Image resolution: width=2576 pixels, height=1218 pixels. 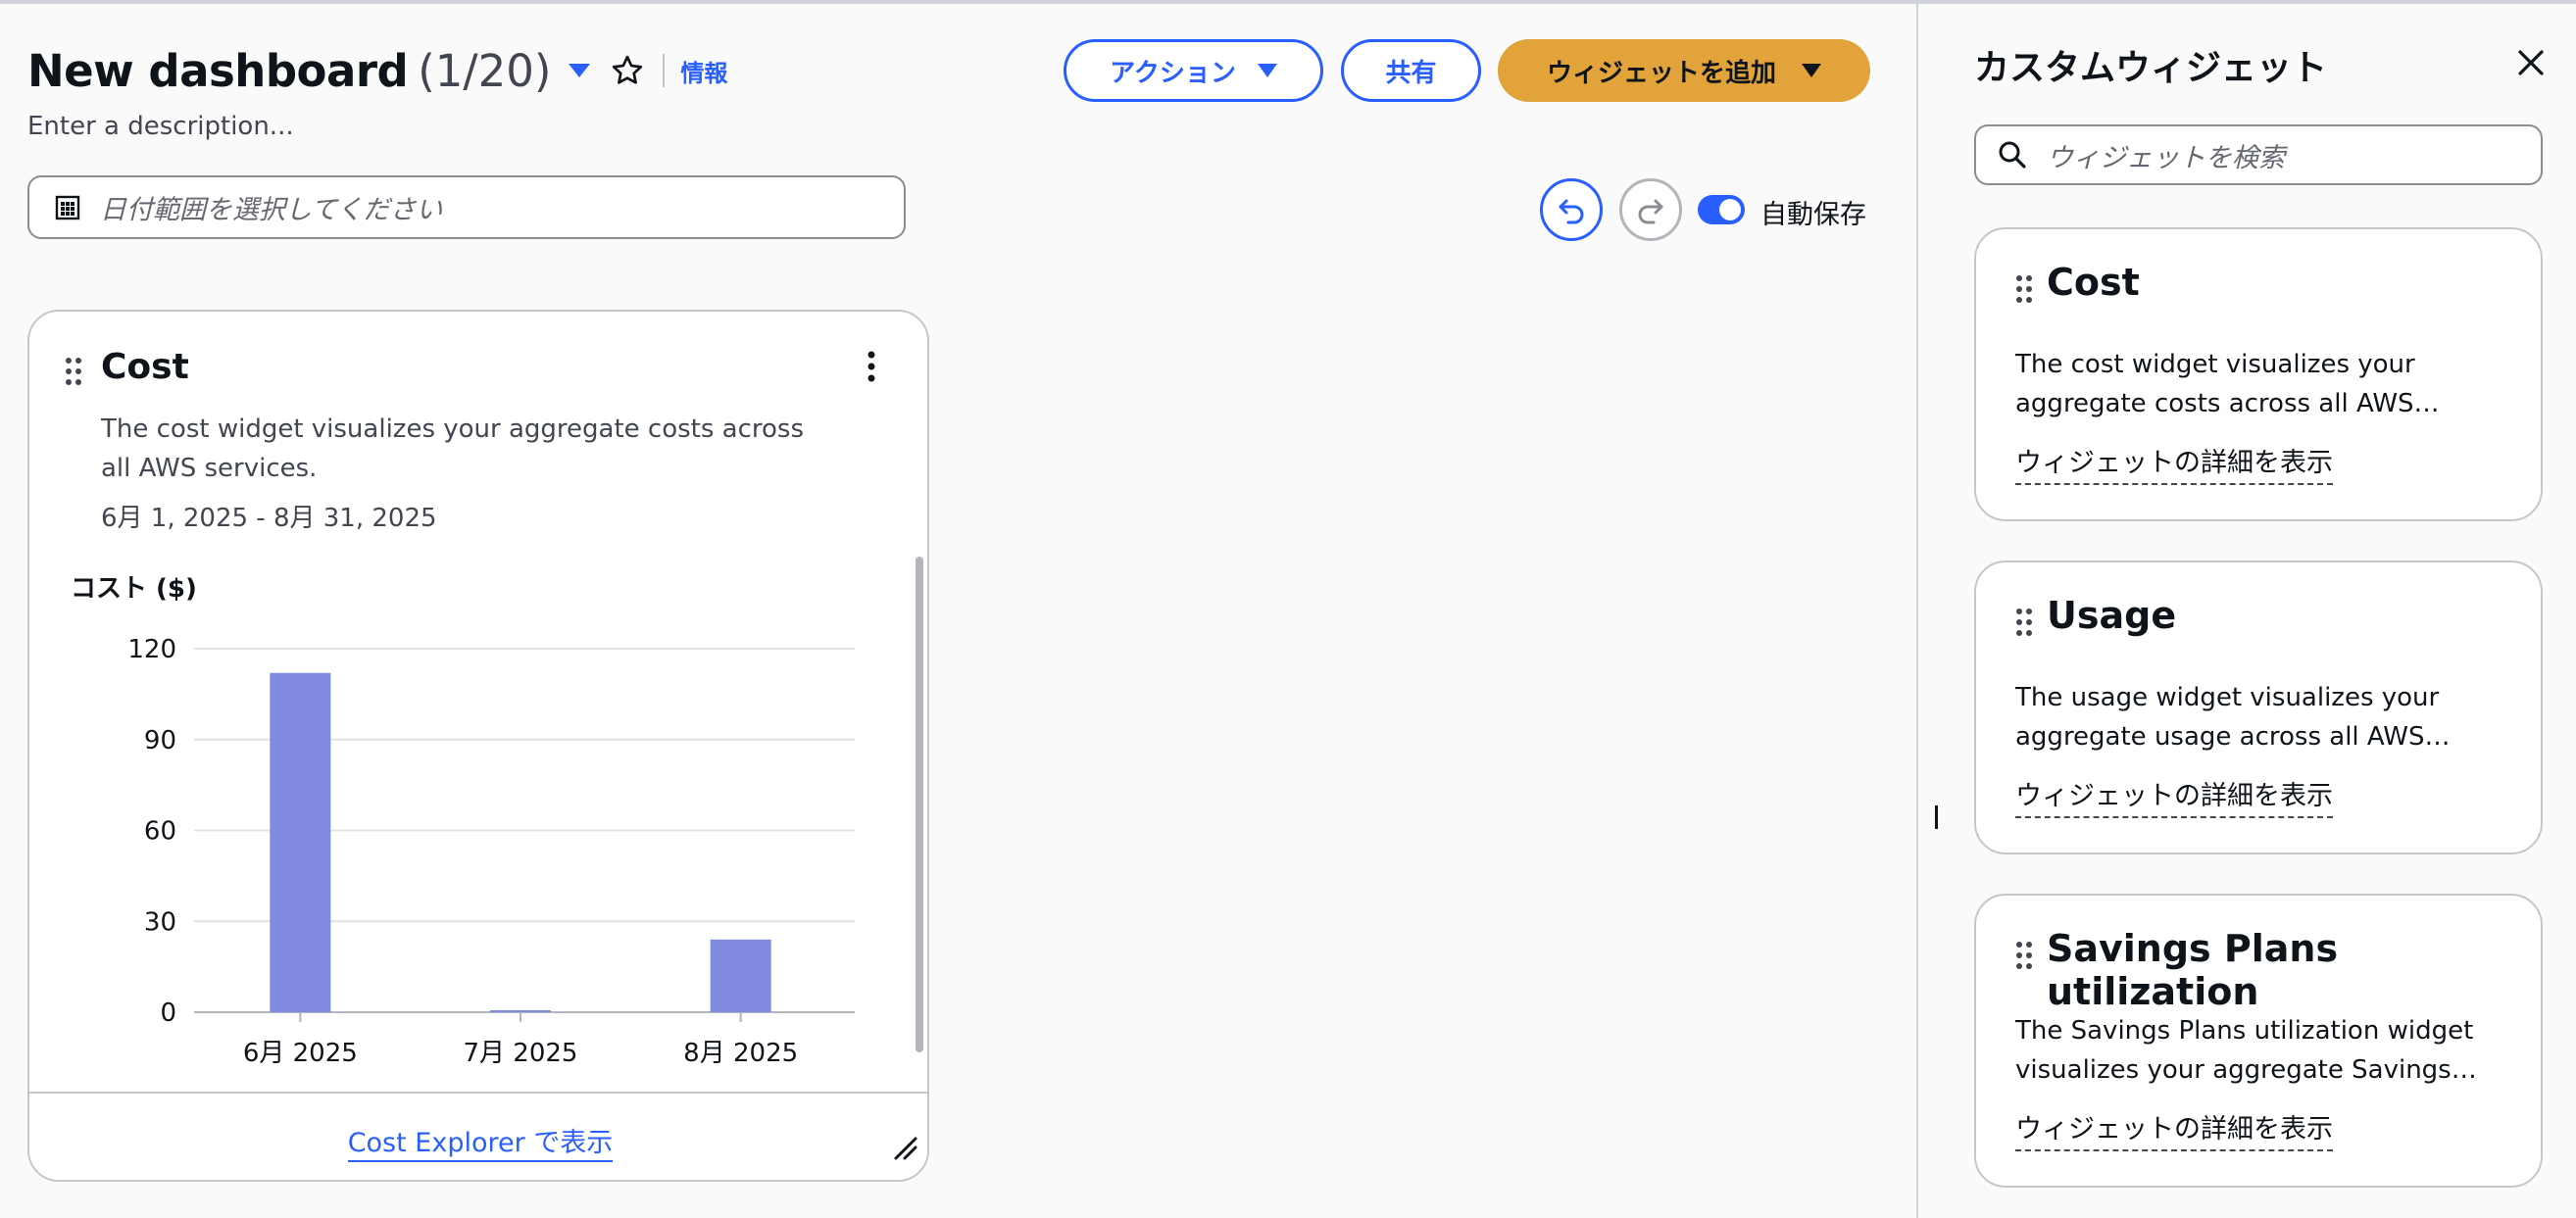 I want to click on y-tick-label: 120, so click(x=151, y=649).